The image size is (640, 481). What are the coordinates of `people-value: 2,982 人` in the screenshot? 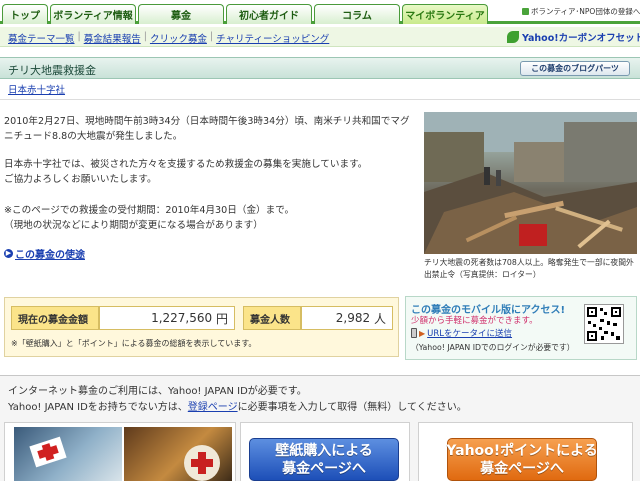 It's located at (347, 318).